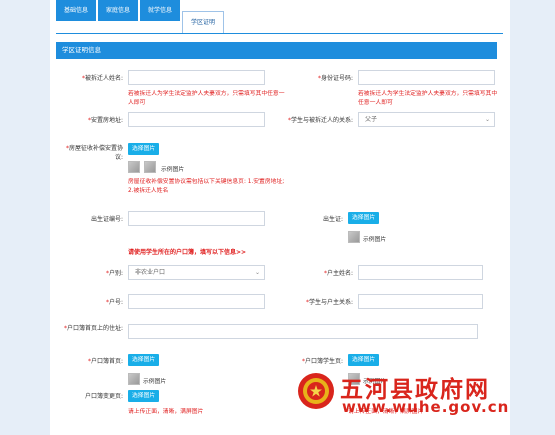 The height and width of the screenshot is (435, 555). I want to click on section-title: 学区证明信息, so click(81, 50).